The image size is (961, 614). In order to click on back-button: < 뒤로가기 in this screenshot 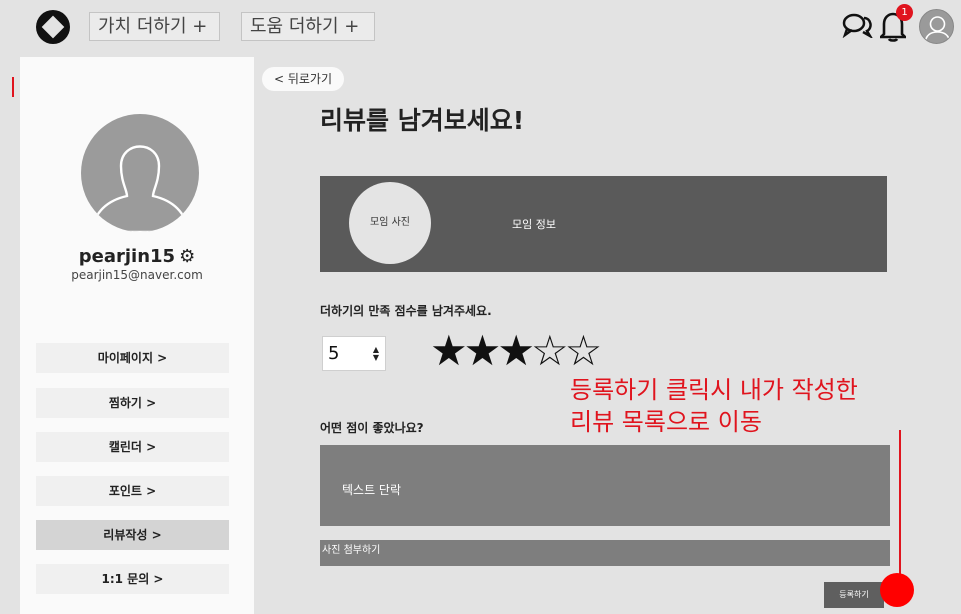, I will do `click(303, 79)`.